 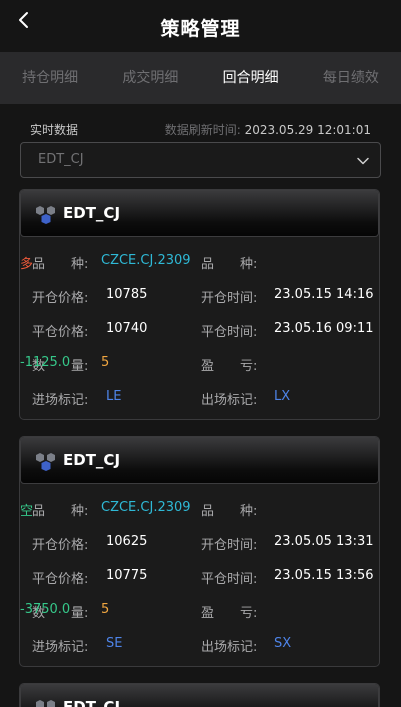 I want to click on card-row-close: 平仓价格: 10775 平仓时间: 23.05.15 13:56, so click(x=199, y=578).